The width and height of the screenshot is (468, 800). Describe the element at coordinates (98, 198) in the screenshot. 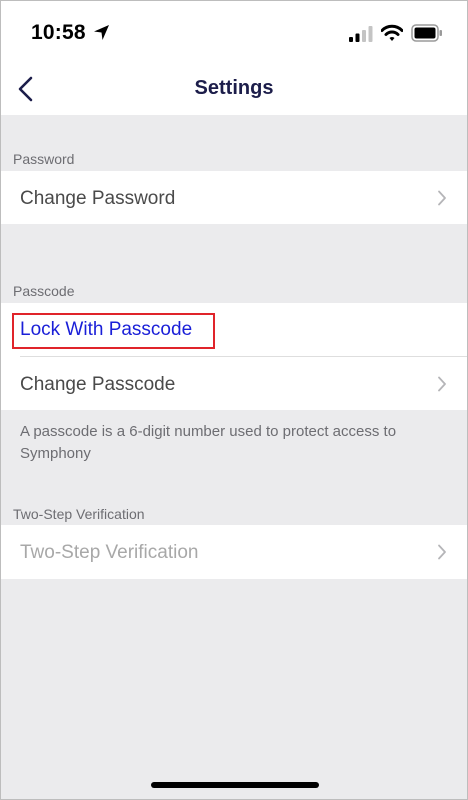

I see `change-password-label: Change Password` at that location.